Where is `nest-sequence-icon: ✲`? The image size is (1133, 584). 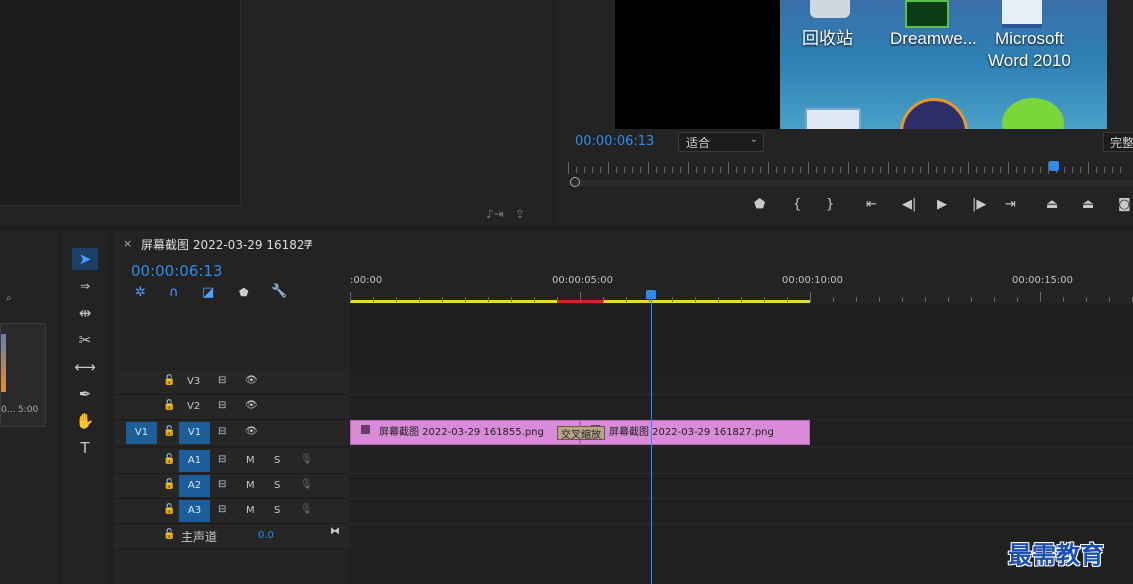
nest-sequence-icon: ✲ is located at coordinates (140, 292).